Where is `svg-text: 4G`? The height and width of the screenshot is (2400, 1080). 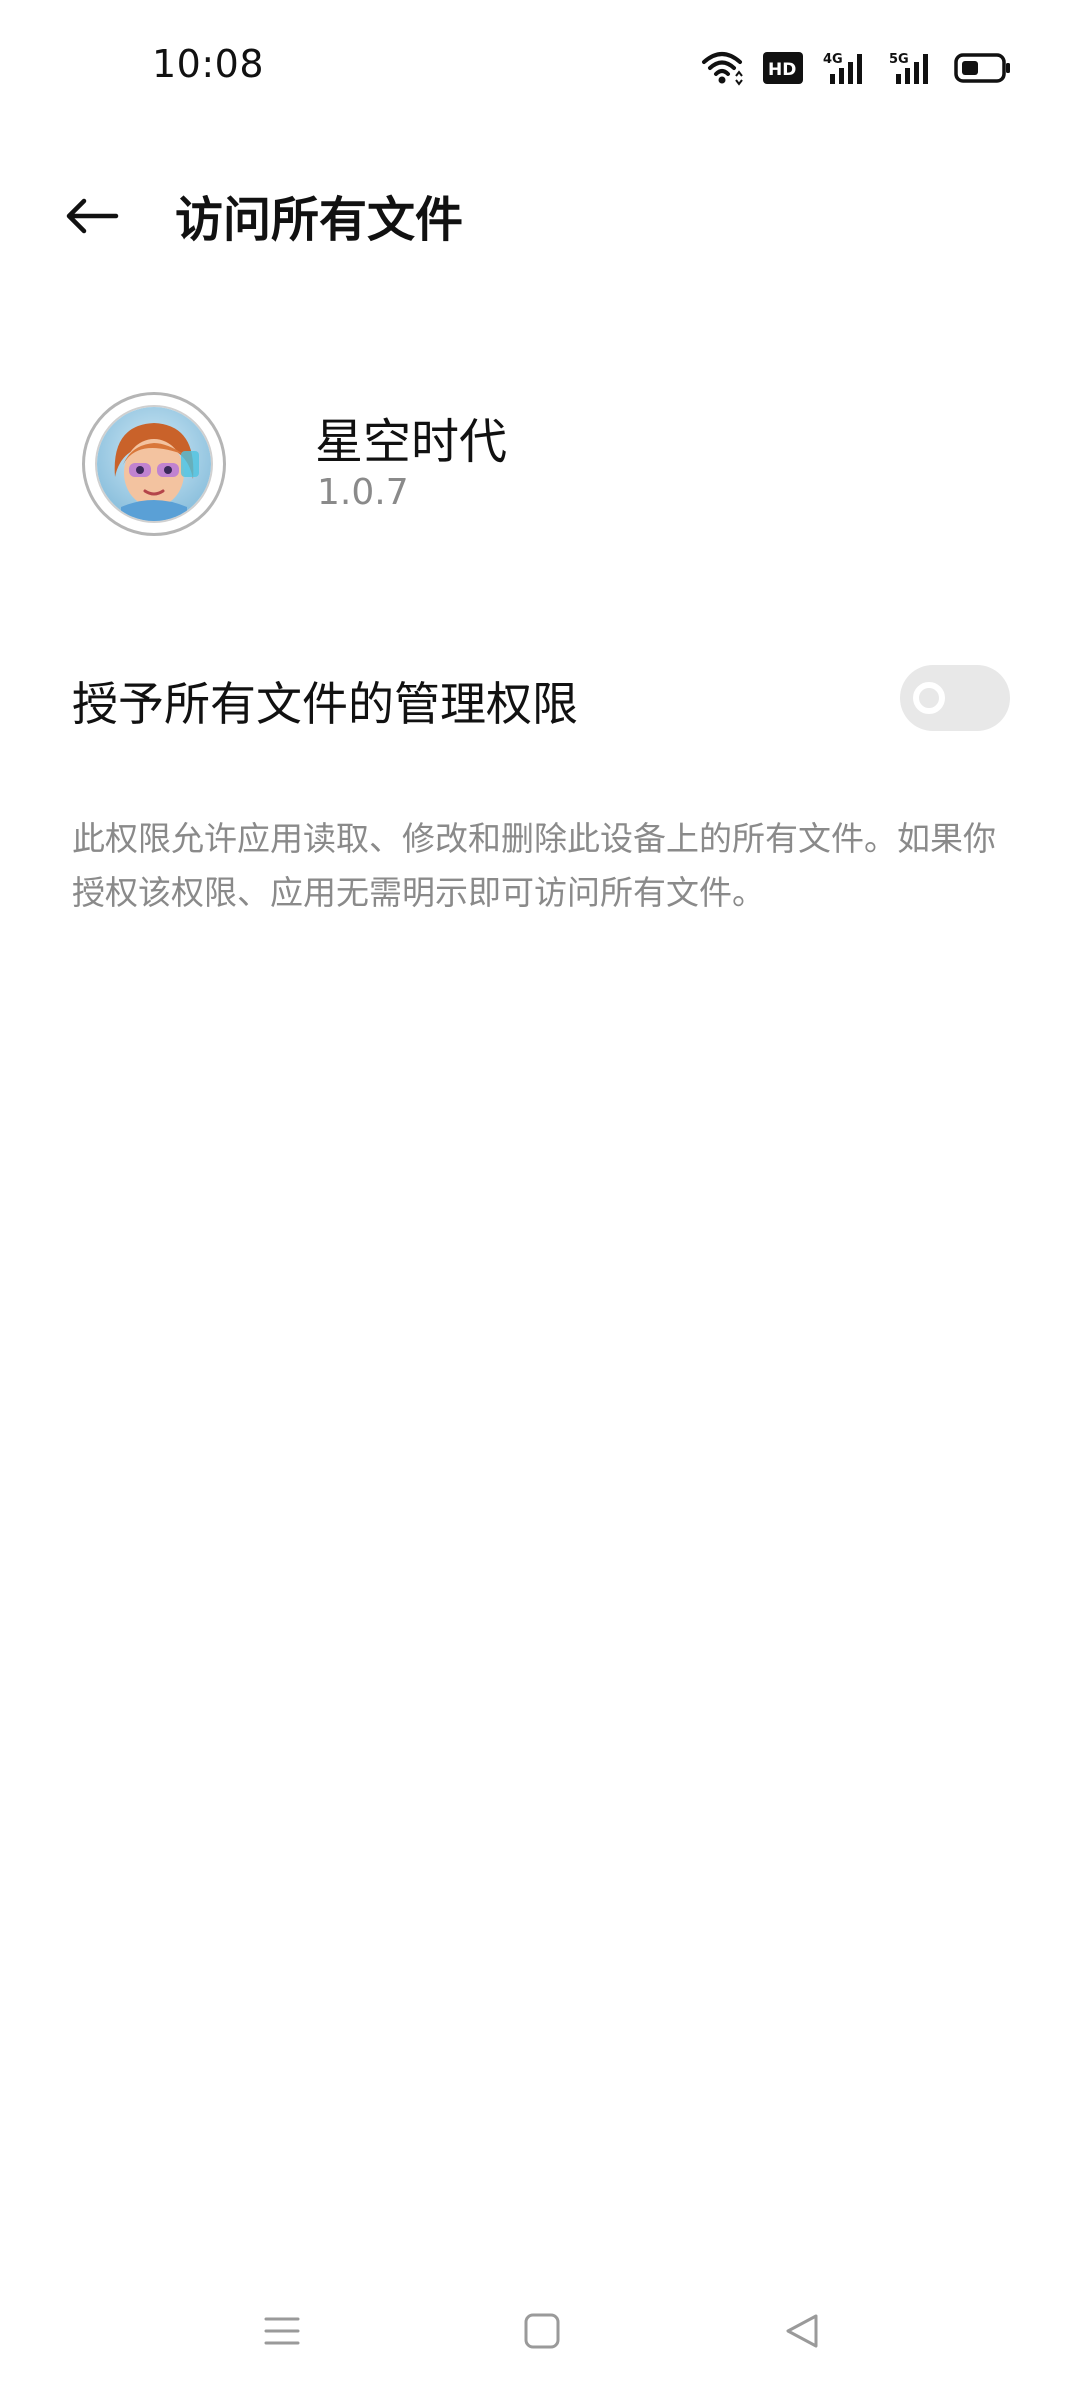
svg-text: 4G is located at coordinates (833, 59).